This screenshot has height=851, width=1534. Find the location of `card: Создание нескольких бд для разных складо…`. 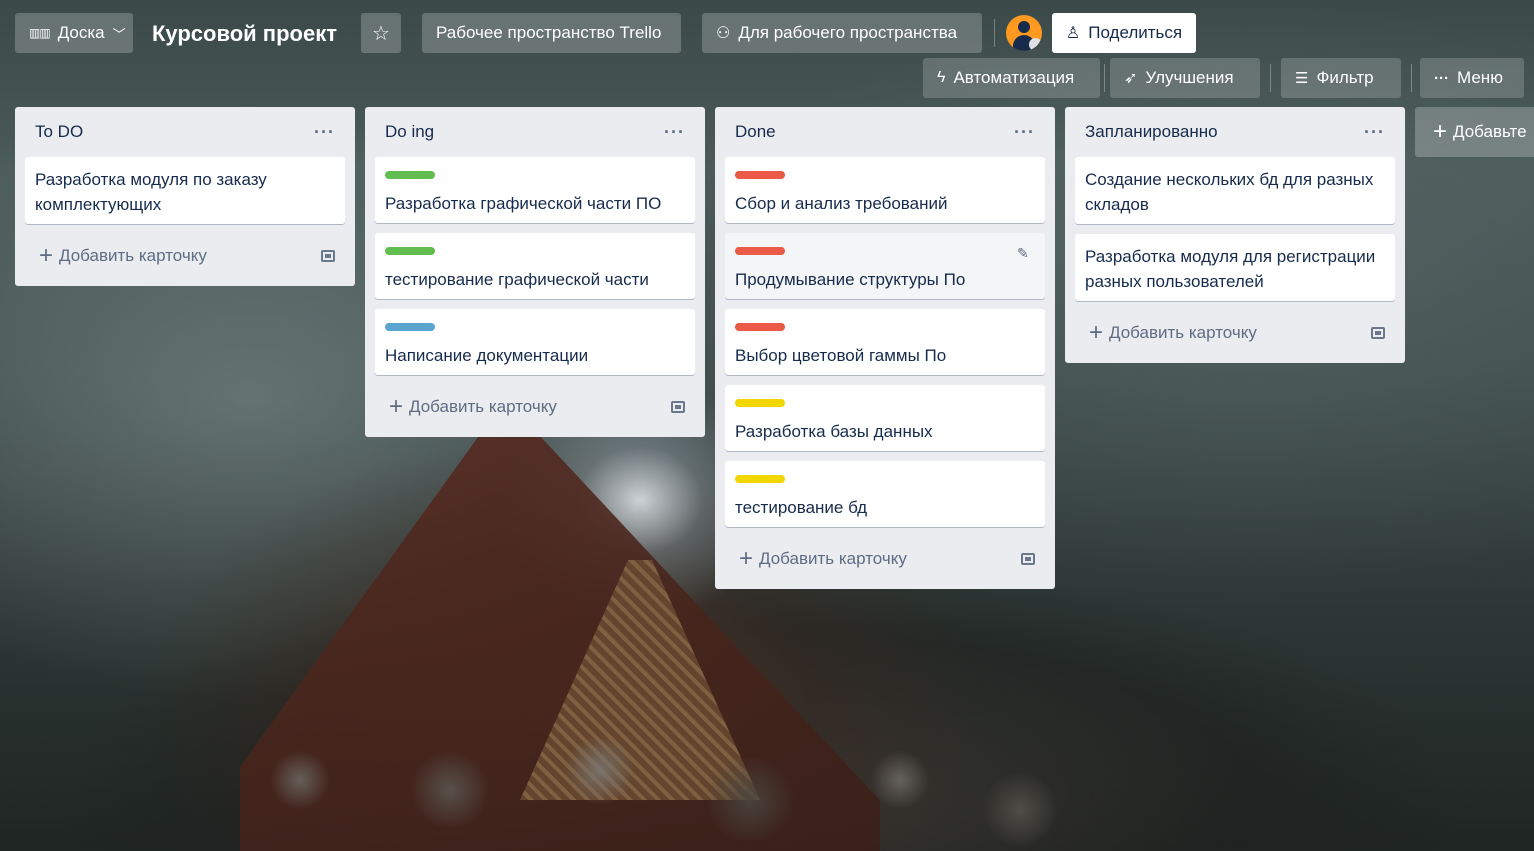

card: Создание нескольких бд для разных складо… is located at coordinates (1235, 190).